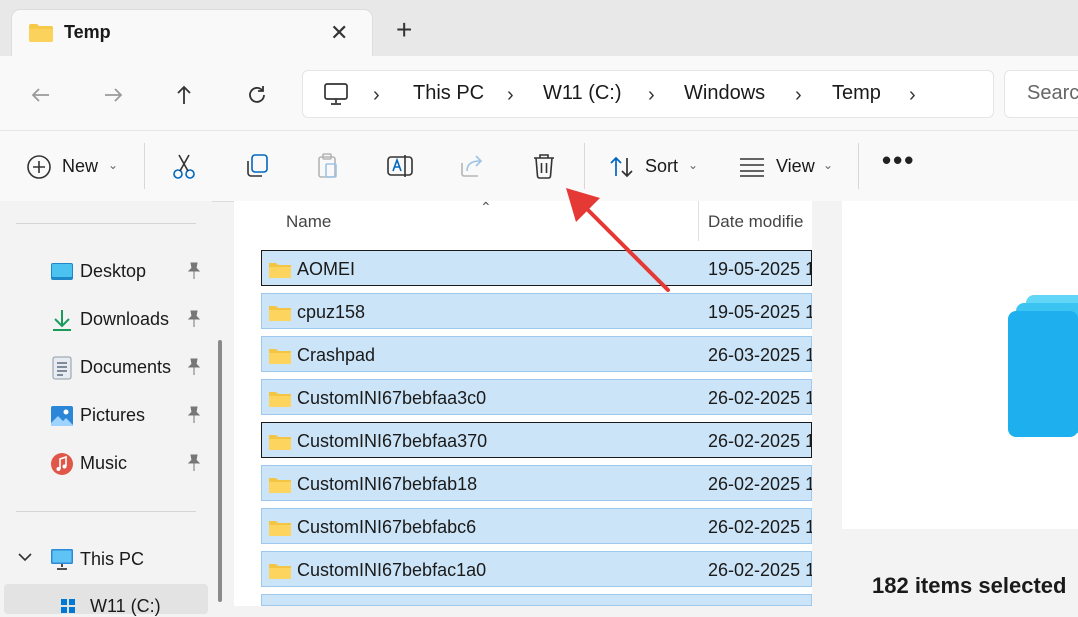 The height and width of the screenshot is (617, 1078). What do you see at coordinates (662, 166) in the screenshot?
I see `sort-label: Sort` at bounding box center [662, 166].